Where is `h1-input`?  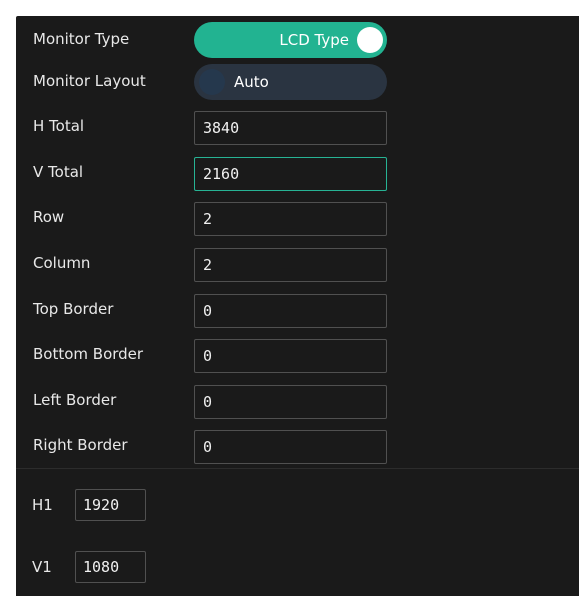 h1-input is located at coordinates (110, 505).